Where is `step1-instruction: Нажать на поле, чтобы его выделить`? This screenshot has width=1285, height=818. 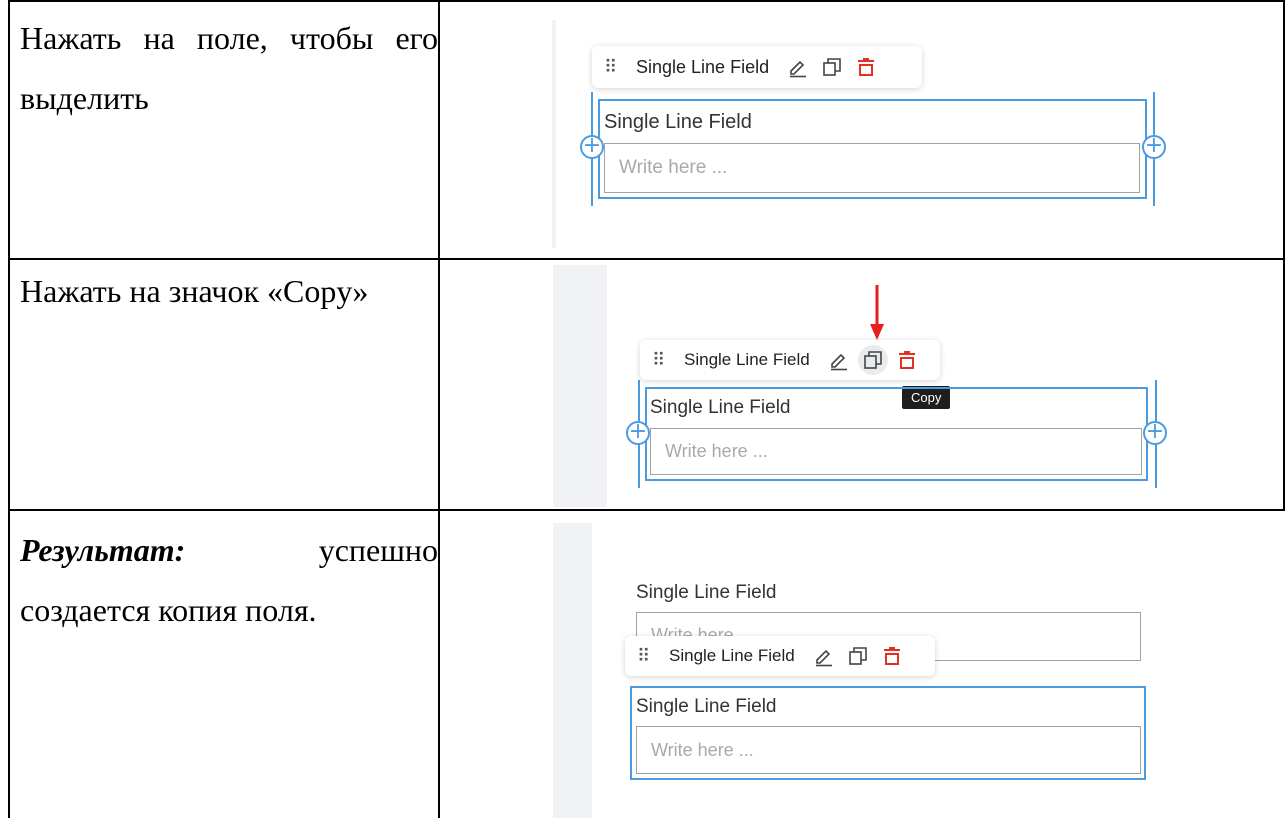 step1-instruction: Нажать на поле, чтобы его выделить is located at coordinates (229, 68).